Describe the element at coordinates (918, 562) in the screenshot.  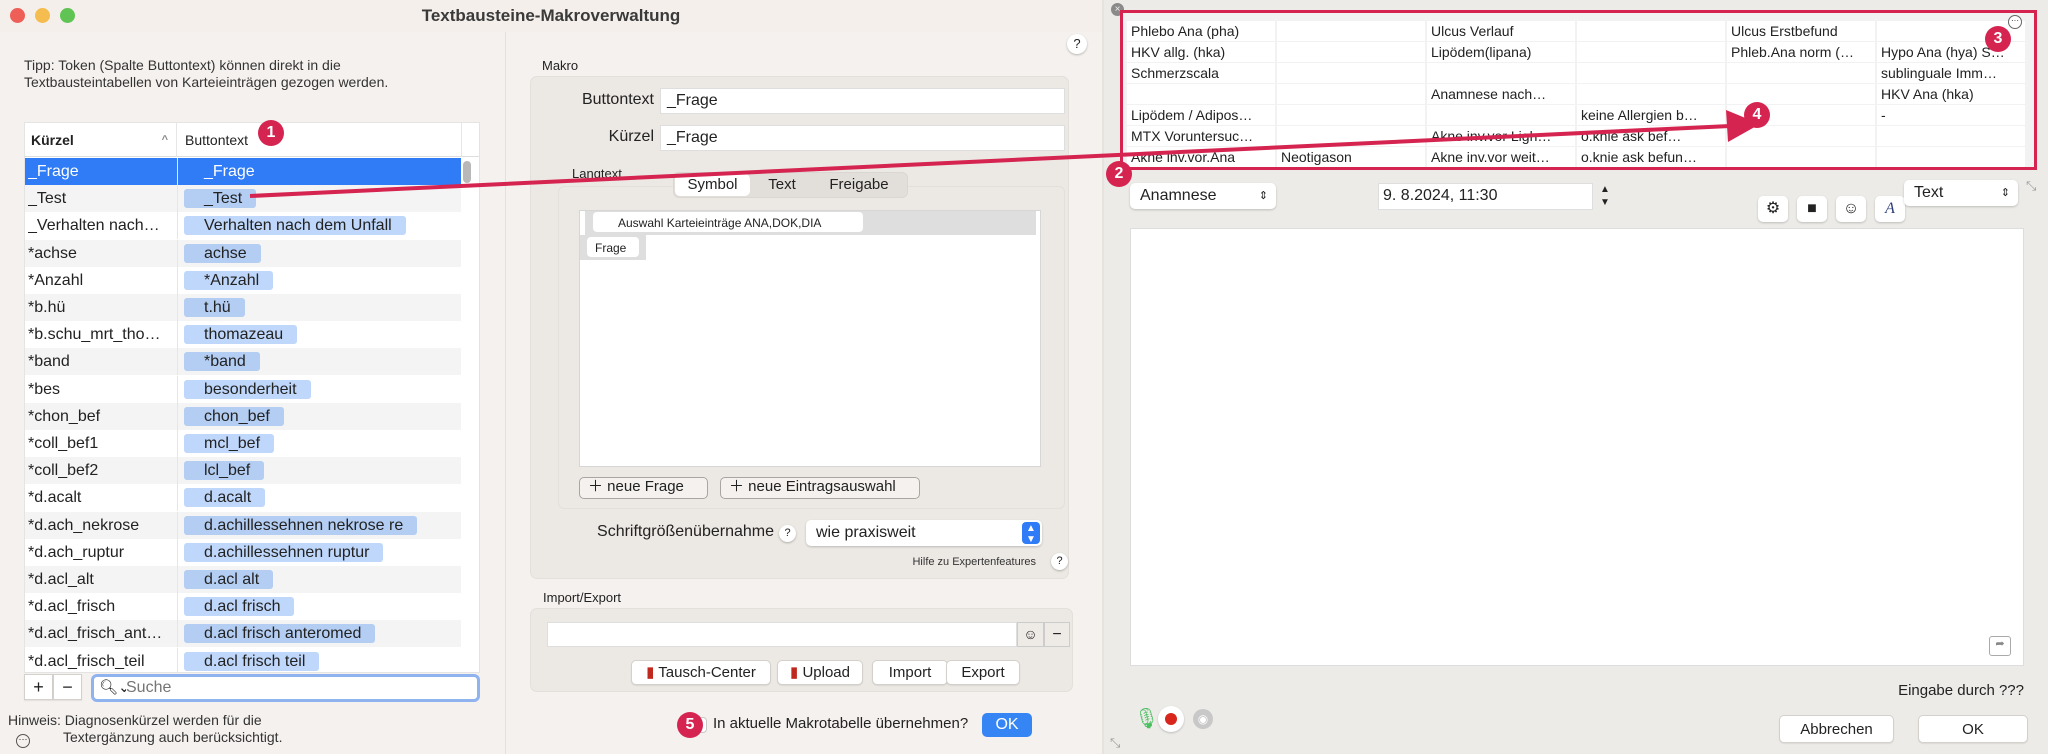
I see `hilfe-expertenfeatures-link: Hilfe zu Expertenfeatures` at that location.